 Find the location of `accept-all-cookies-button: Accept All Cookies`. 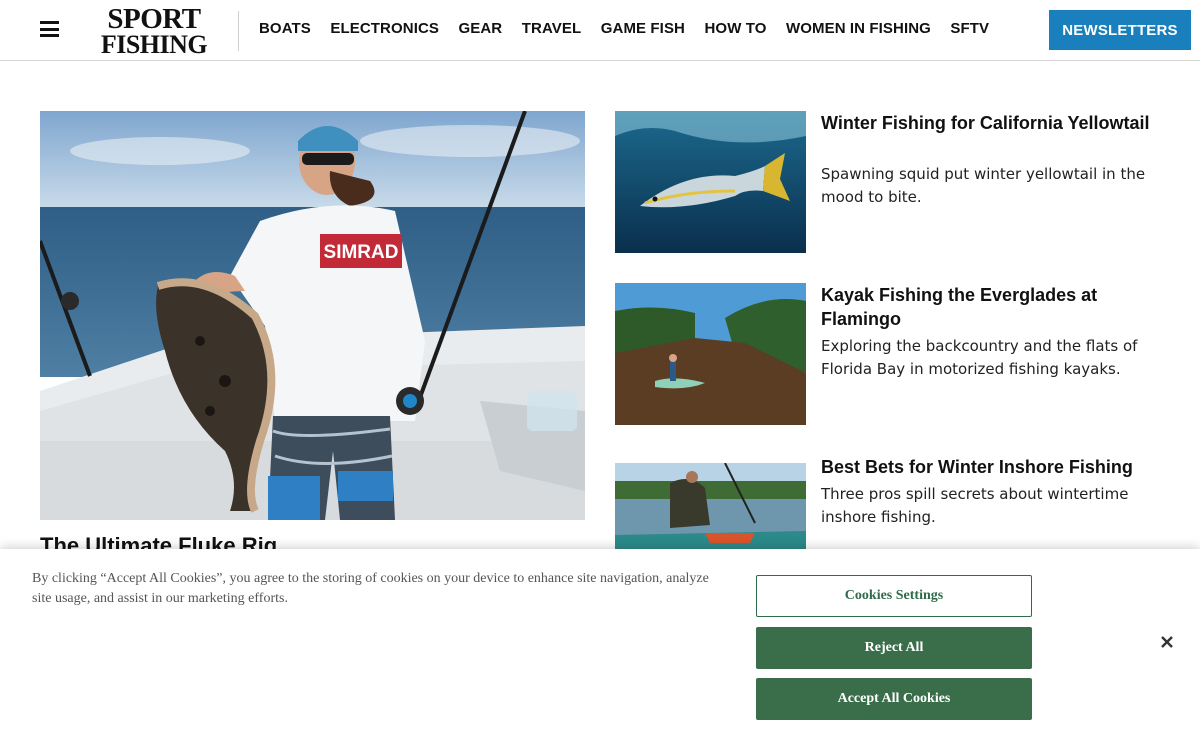

accept-all-cookies-button: Accept All Cookies is located at coordinates (894, 699).